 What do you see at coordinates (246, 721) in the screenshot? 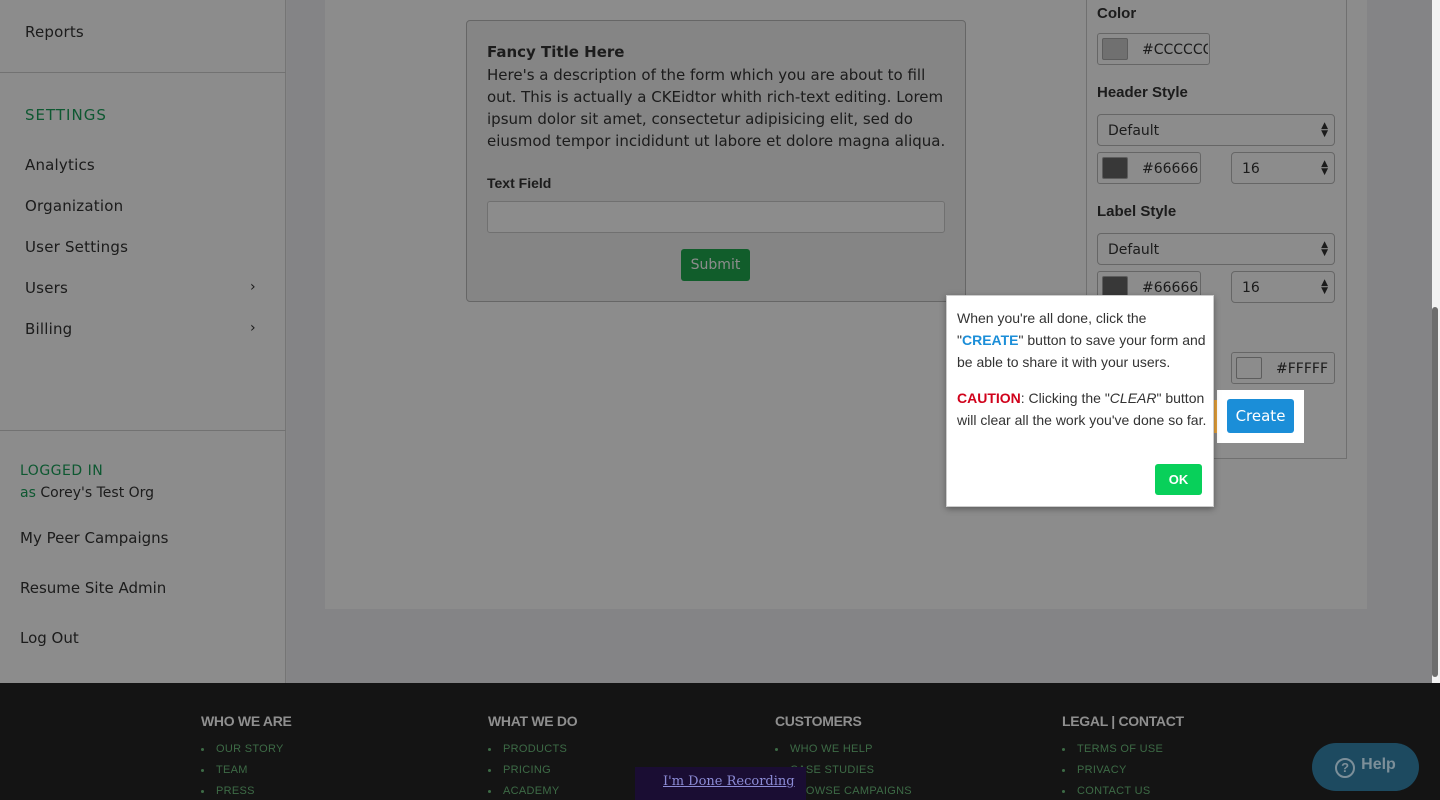
I see `footer-heading: WHO WE ARE` at bounding box center [246, 721].